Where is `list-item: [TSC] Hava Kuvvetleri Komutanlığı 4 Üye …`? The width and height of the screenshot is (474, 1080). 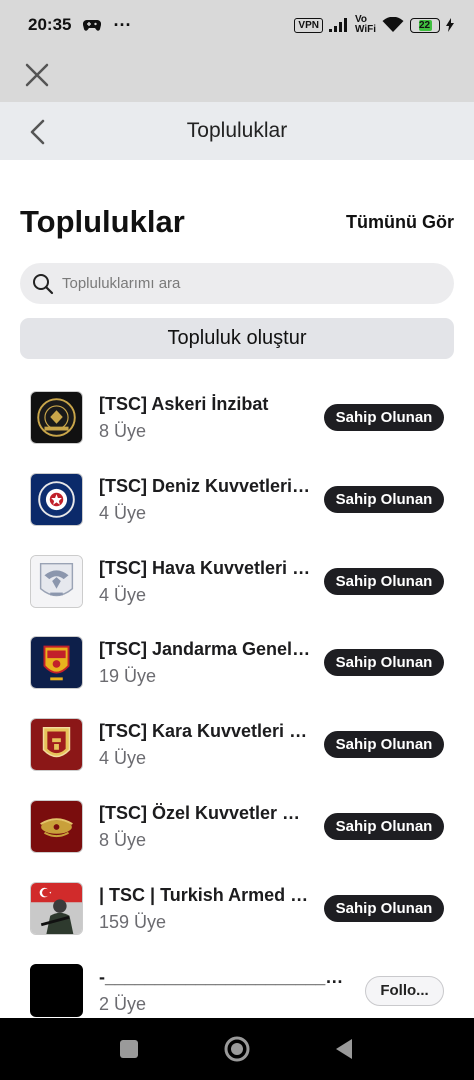
list-item: [TSC] Hava Kuvvetleri Komutanlığı 4 Üye … is located at coordinates (237, 581).